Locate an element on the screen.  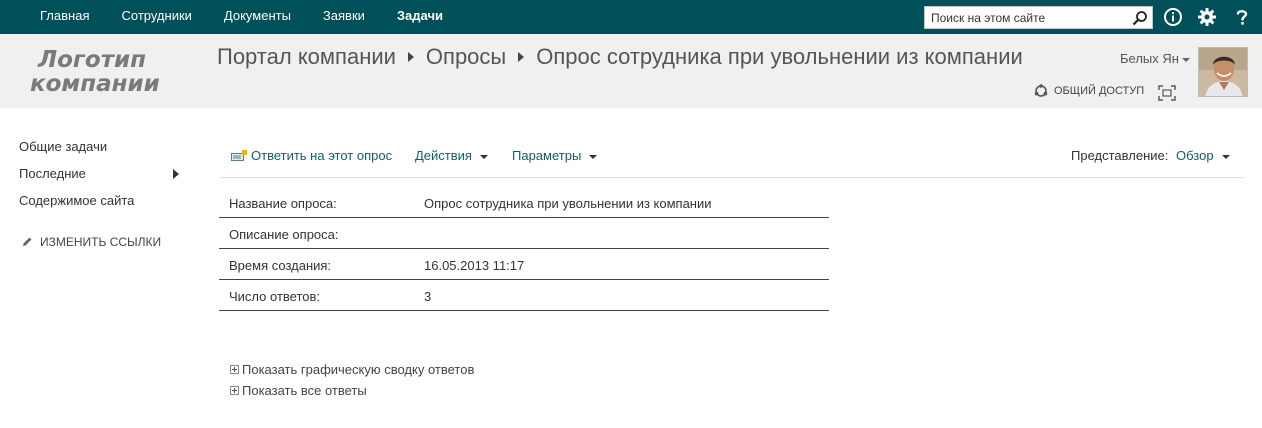
share-button: ОБЩИЙ ДОСТУП is located at coordinates (1089, 91).